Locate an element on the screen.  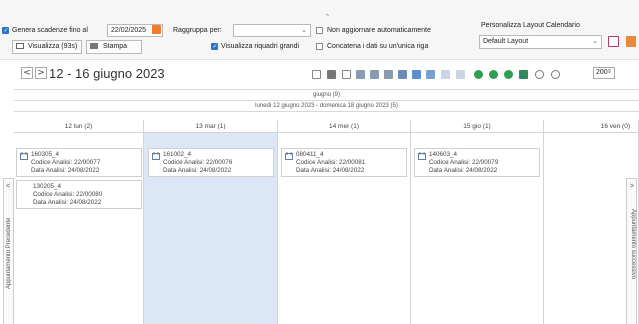
appointment-title: 160305_4 is located at coordinates (45, 154).